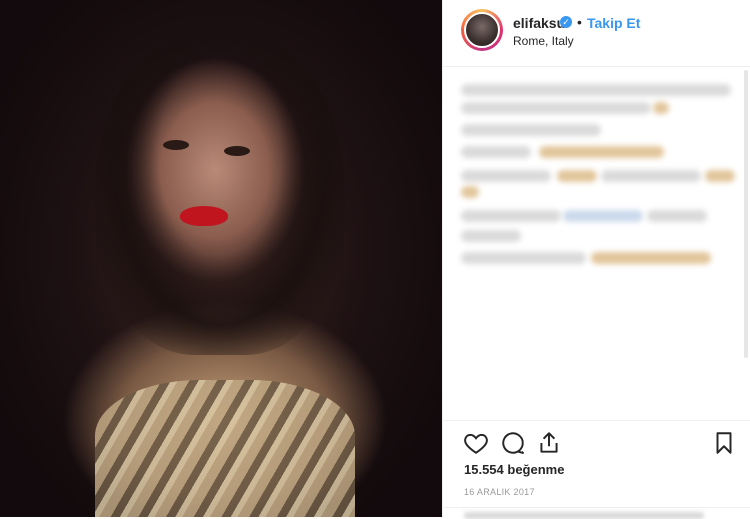 This screenshot has height=519, width=750. I want to click on heart-icon, so click(476, 443).